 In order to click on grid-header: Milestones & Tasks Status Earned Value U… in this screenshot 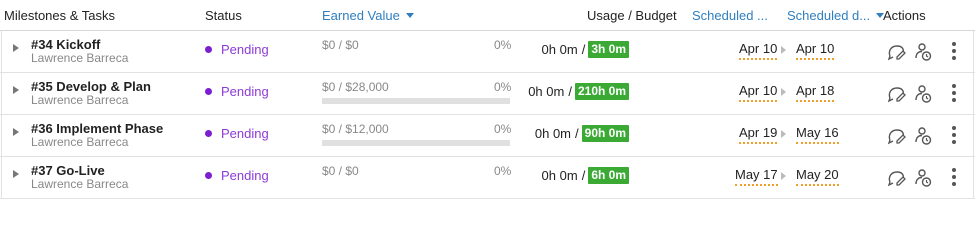, I will do `click(490, 15)`.